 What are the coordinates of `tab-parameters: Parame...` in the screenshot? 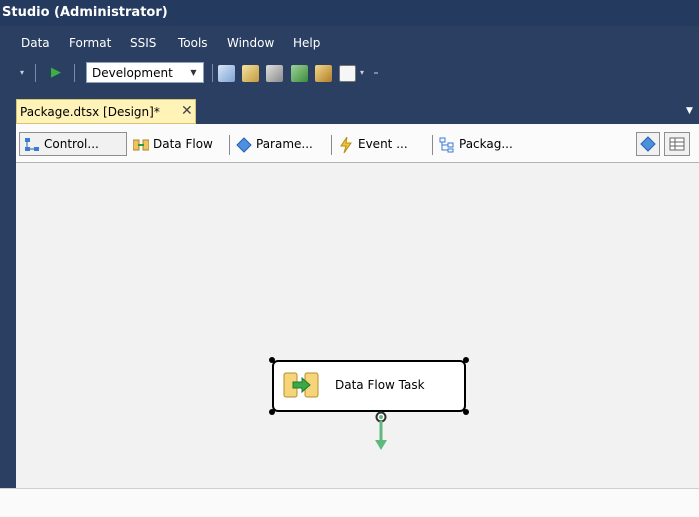 It's located at (280, 144).